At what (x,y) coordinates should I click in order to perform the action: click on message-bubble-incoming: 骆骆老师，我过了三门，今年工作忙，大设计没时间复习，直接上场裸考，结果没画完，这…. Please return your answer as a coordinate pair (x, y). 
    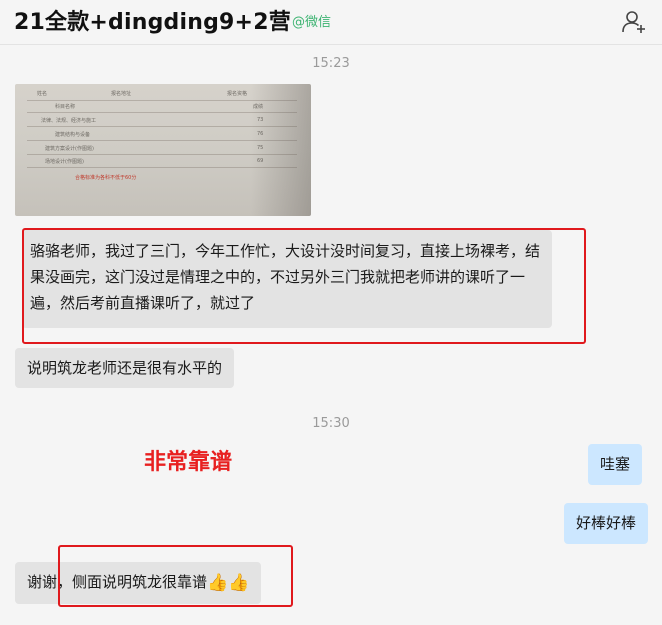
    Looking at the image, I should click on (287, 279).